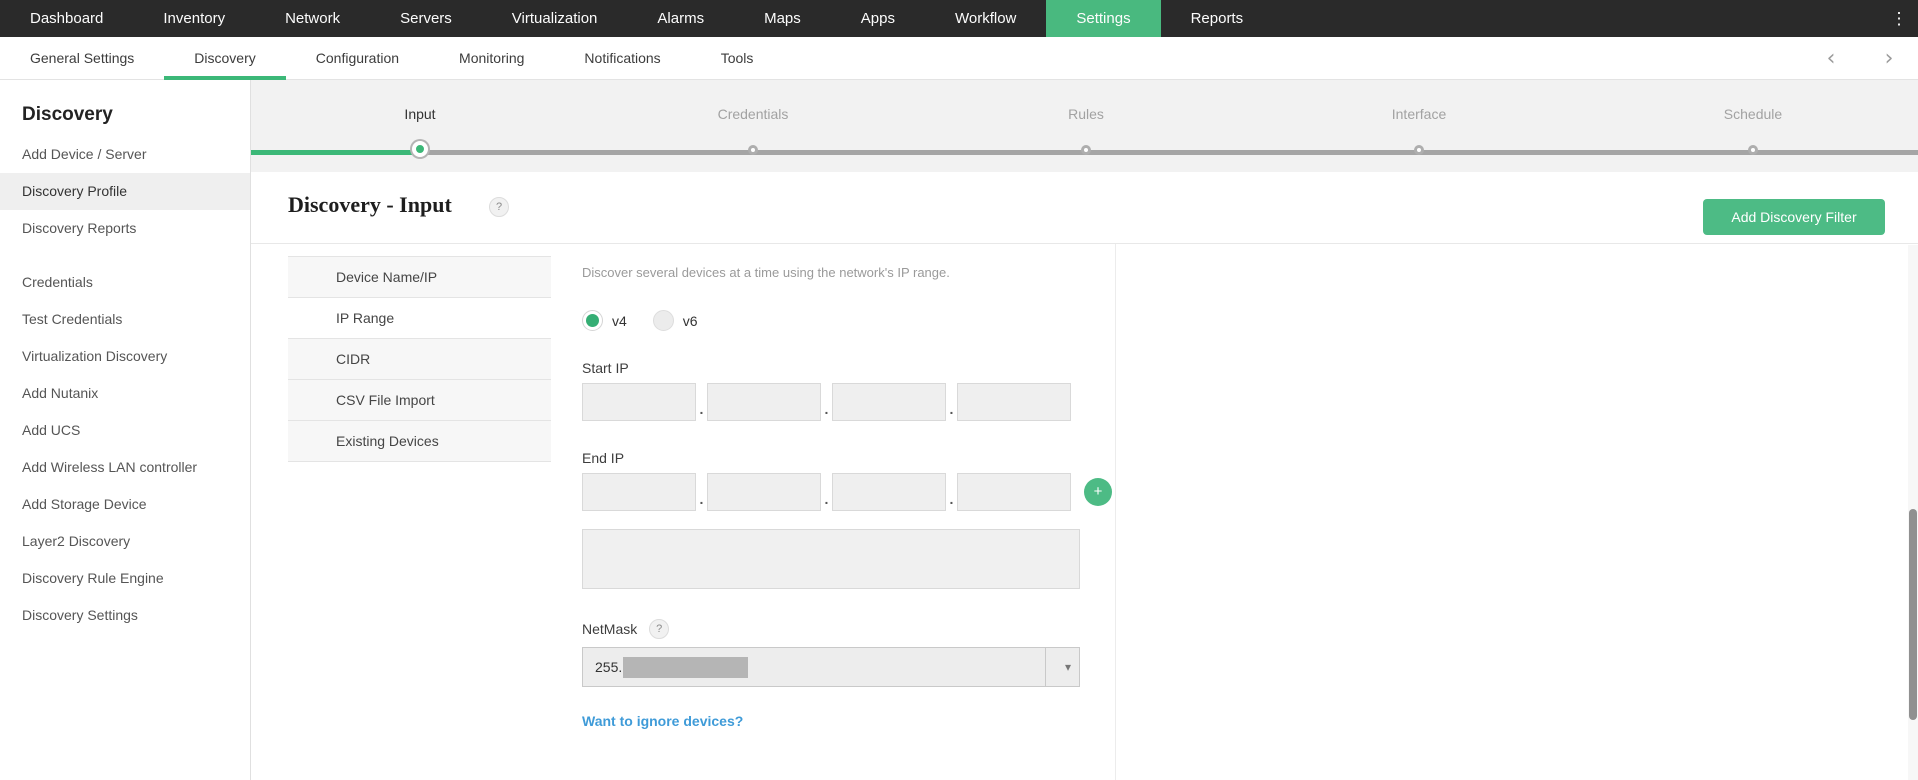 This screenshot has width=1918, height=780. What do you see at coordinates (832, 629) in the screenshot?
I see `netmask-label-row: NetMask ?` at bounding box center [832, 629].